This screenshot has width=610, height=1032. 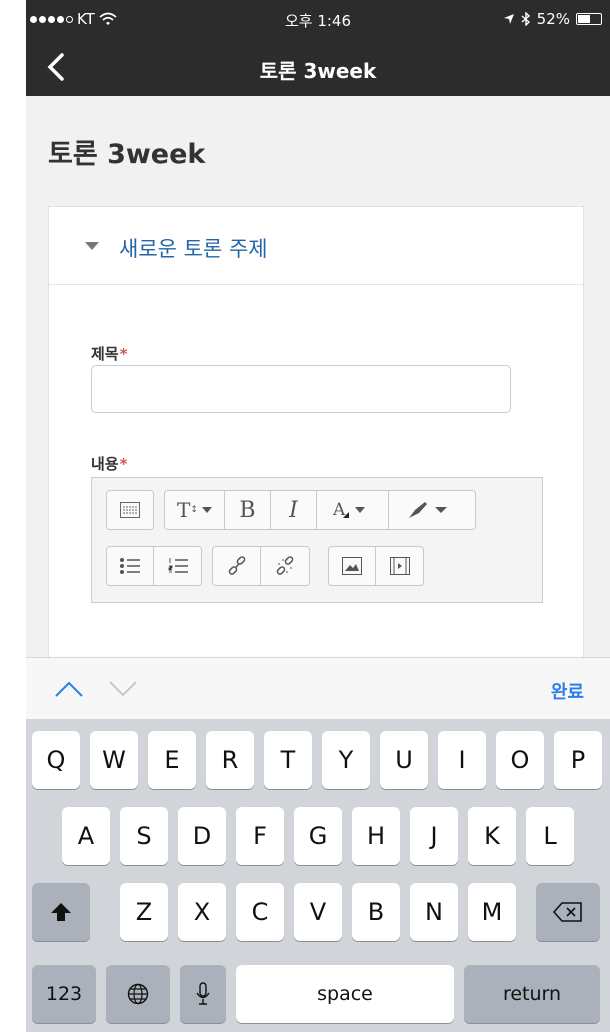 I want to click on key-b: B, so click(x=376, y=912).